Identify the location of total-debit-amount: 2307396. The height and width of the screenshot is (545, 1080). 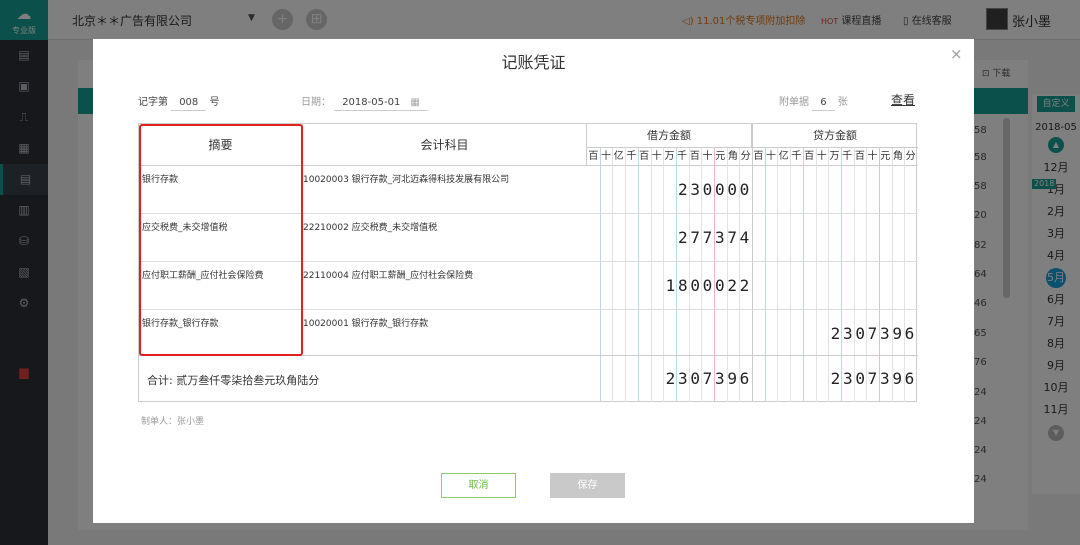
(708, 378).